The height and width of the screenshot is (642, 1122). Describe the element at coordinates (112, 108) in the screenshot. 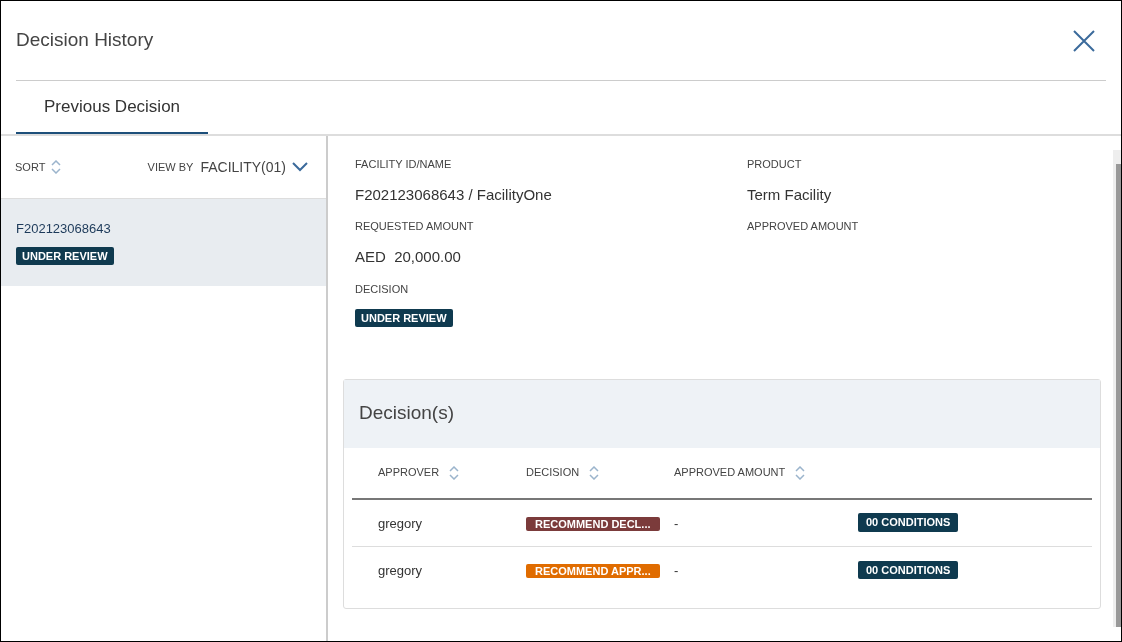

I see `tab: Previous Decision` at that location.